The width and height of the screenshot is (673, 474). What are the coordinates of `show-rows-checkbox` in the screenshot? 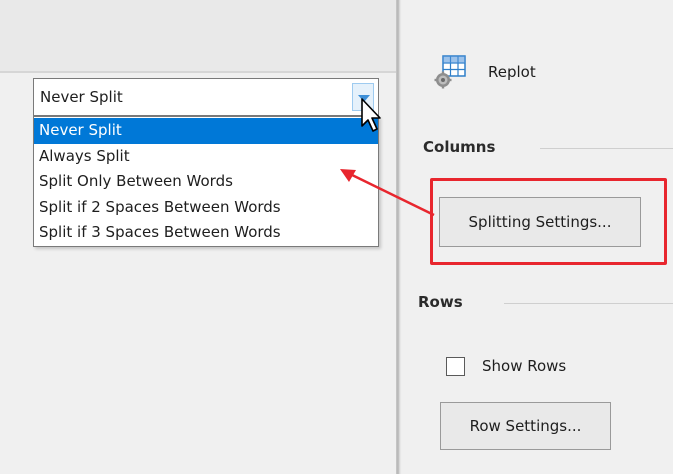 It's located at (455, 366).